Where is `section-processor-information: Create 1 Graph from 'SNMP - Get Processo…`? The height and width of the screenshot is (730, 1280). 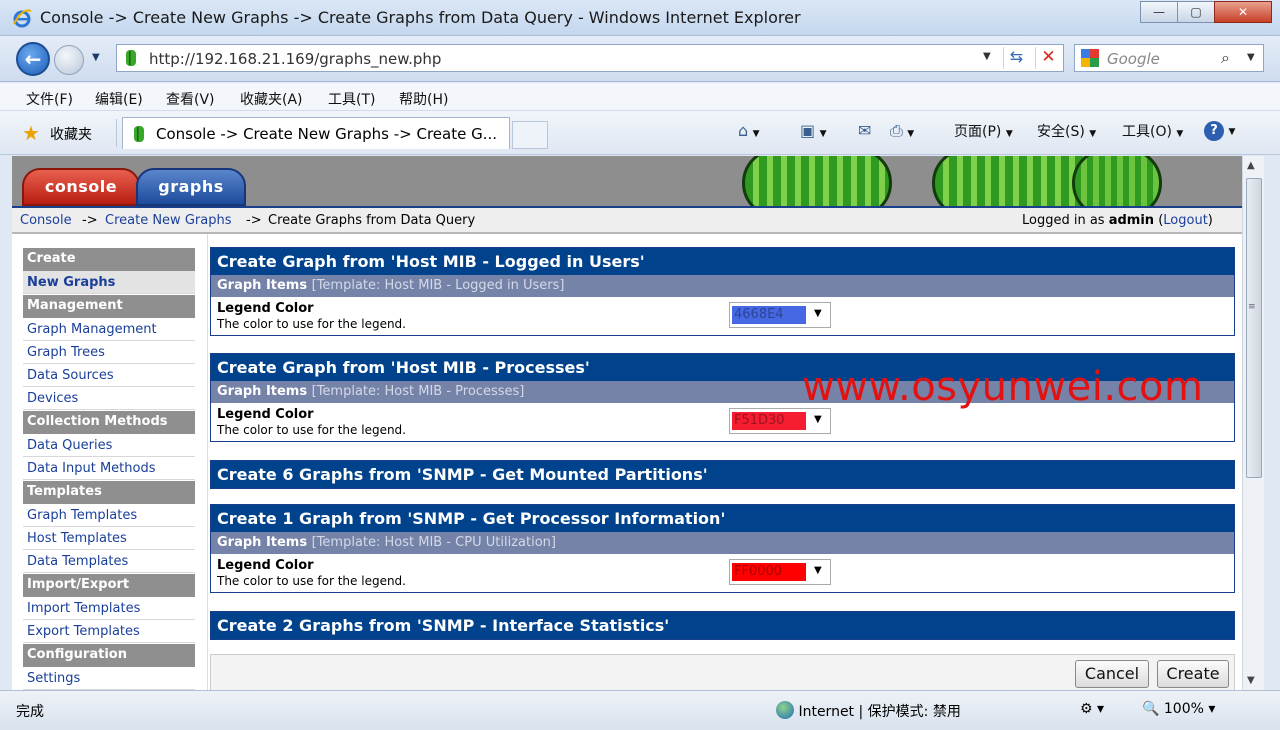 section-processor-information: Create 1 Graph from 'SNMP - Get Processo… is located at coordinates (722, 548).